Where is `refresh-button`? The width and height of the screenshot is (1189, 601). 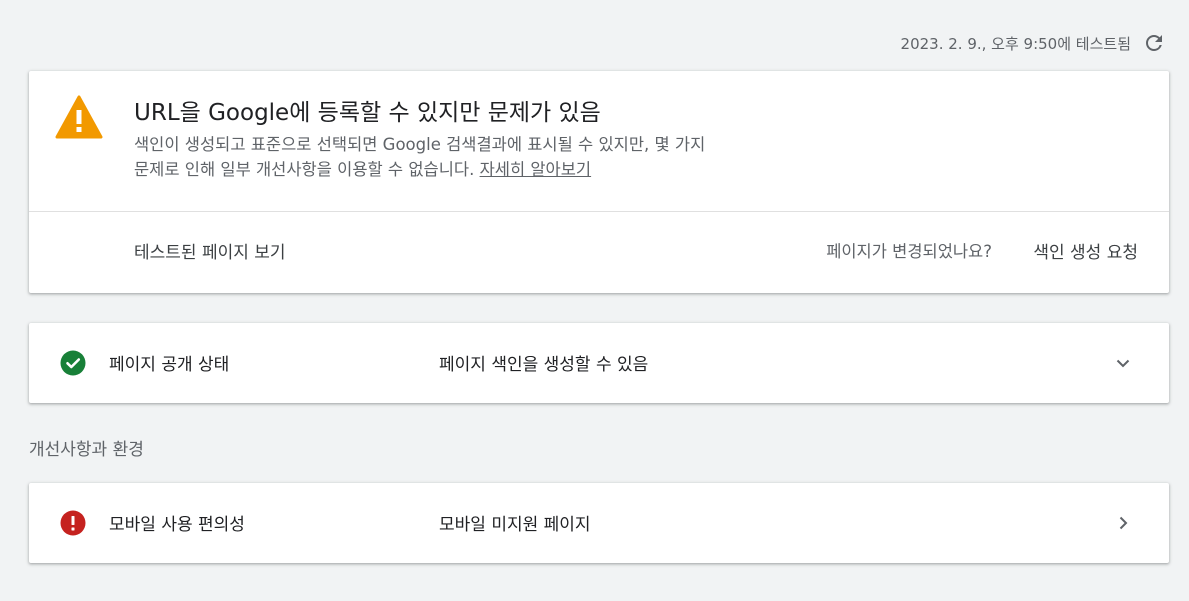 refresh-button is located at coordinates (1154, 43).